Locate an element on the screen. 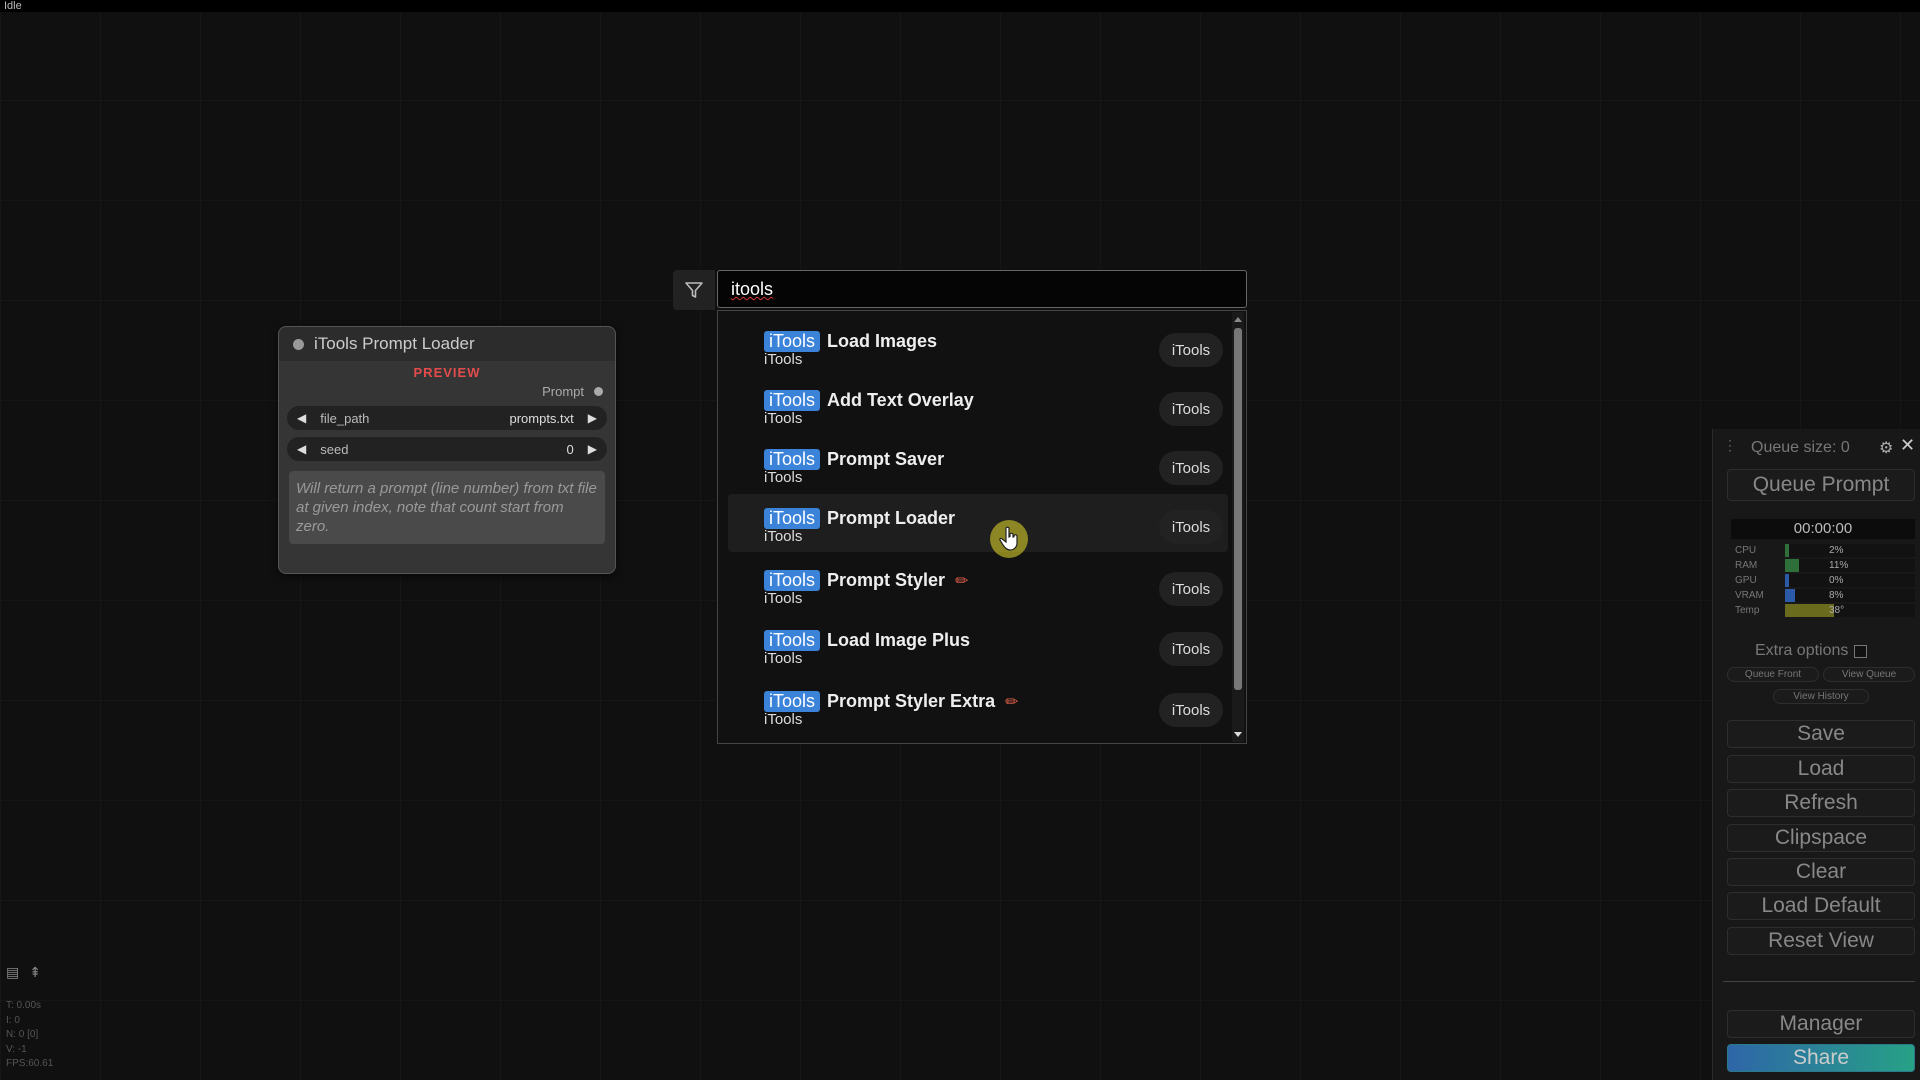 Image resolution: width=1920 pixels, height=1080 pixels. mouse-cursor-highlight is located at coordinates (1009, 539).